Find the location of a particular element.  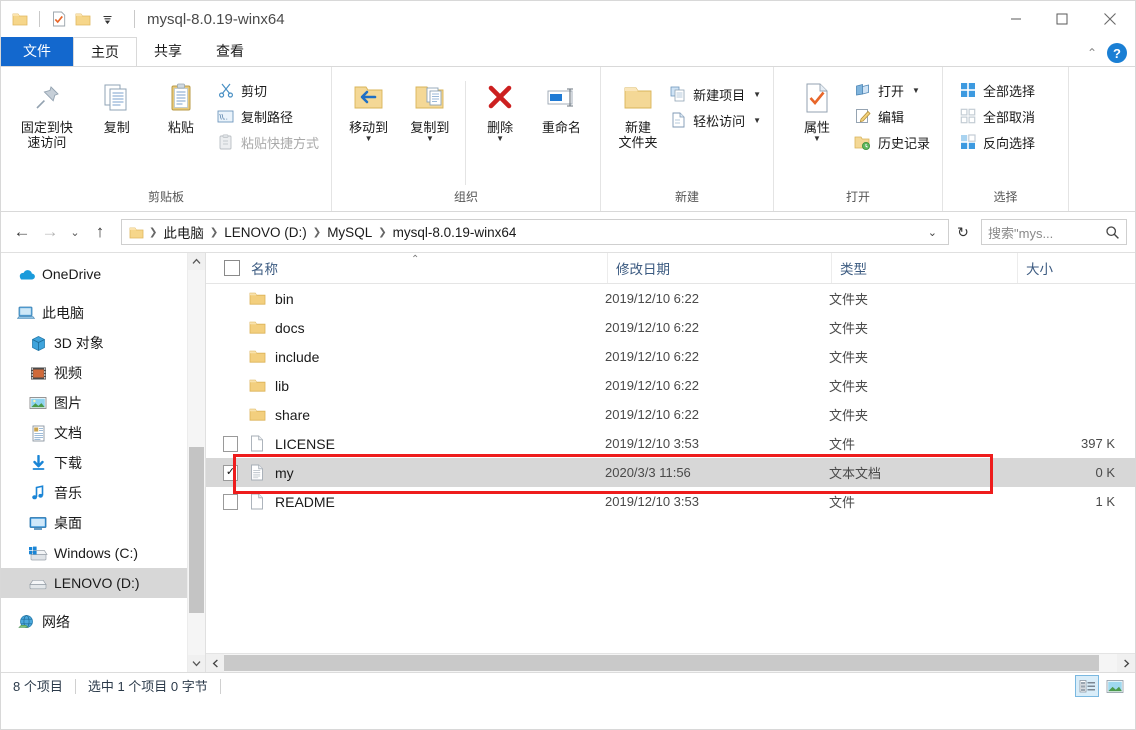

table-row: include 2019/12/10 6:22 文件夹 is located at coordinates (670, 356).